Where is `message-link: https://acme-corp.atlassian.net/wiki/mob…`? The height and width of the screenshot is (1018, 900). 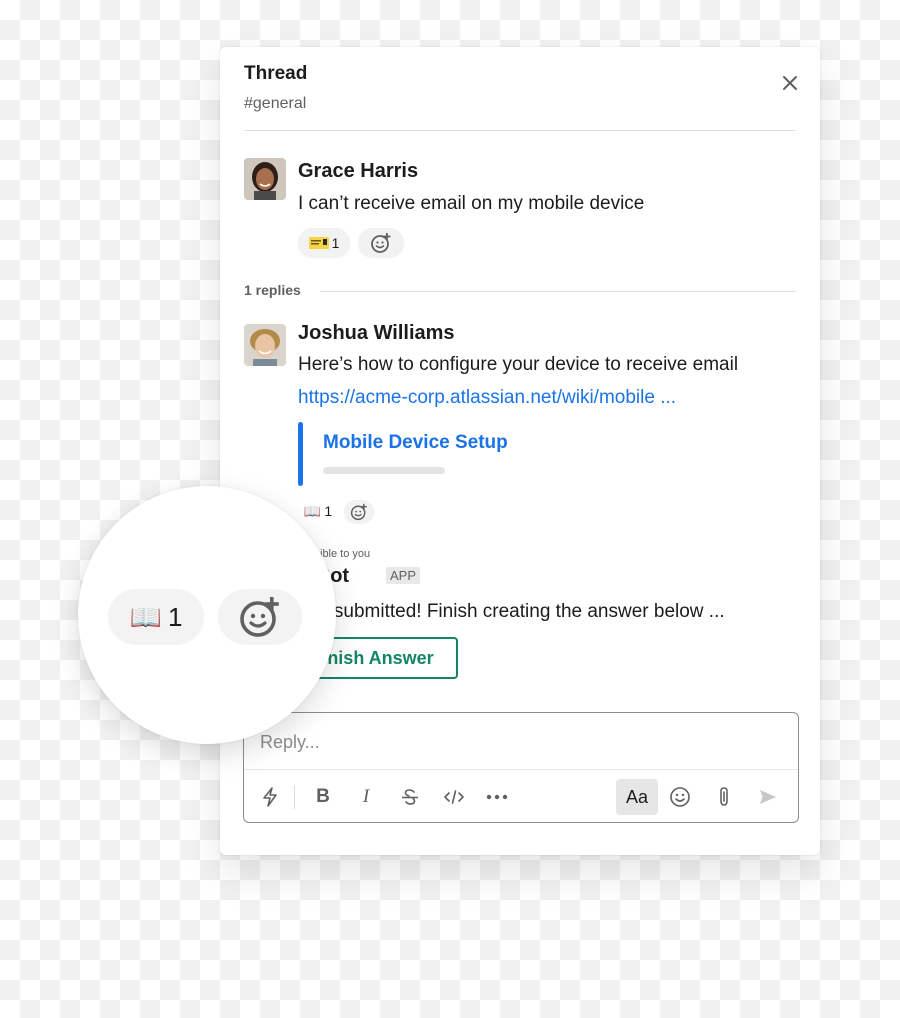 message-link: https://acme-corp.atlassian.net/wiki/mob… is located at coordinates (487, 398).